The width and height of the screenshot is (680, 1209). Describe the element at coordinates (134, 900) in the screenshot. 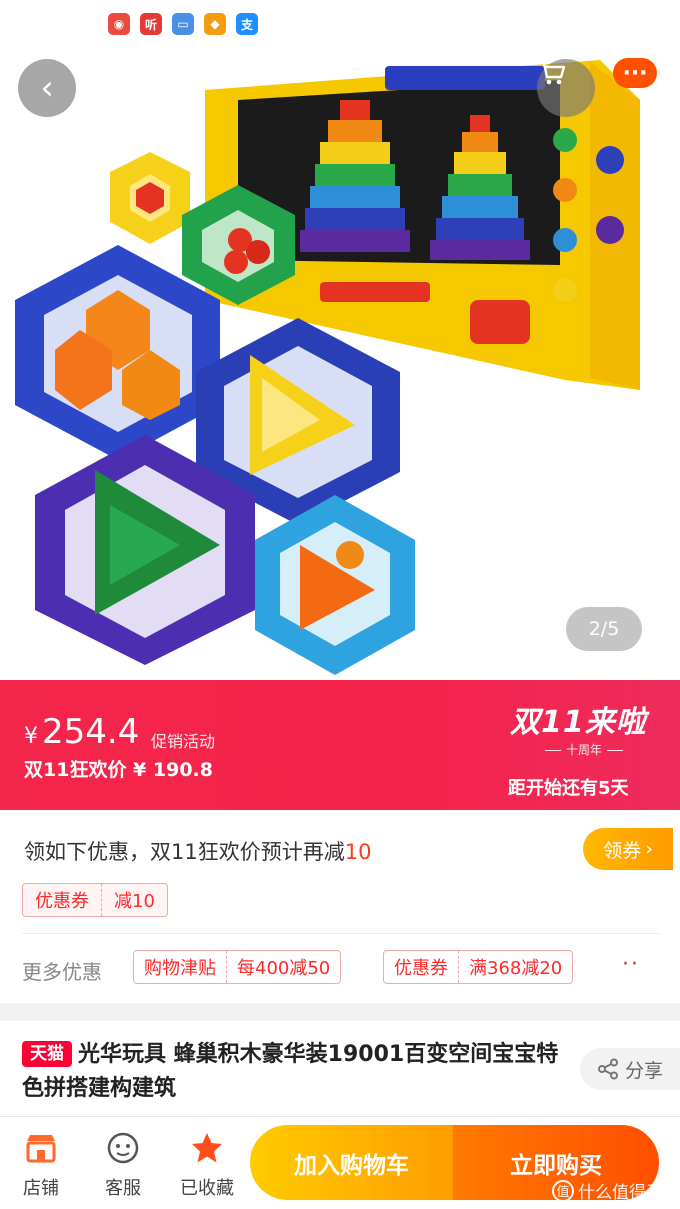

I see `coupon-chip-value: 减10` at that location.